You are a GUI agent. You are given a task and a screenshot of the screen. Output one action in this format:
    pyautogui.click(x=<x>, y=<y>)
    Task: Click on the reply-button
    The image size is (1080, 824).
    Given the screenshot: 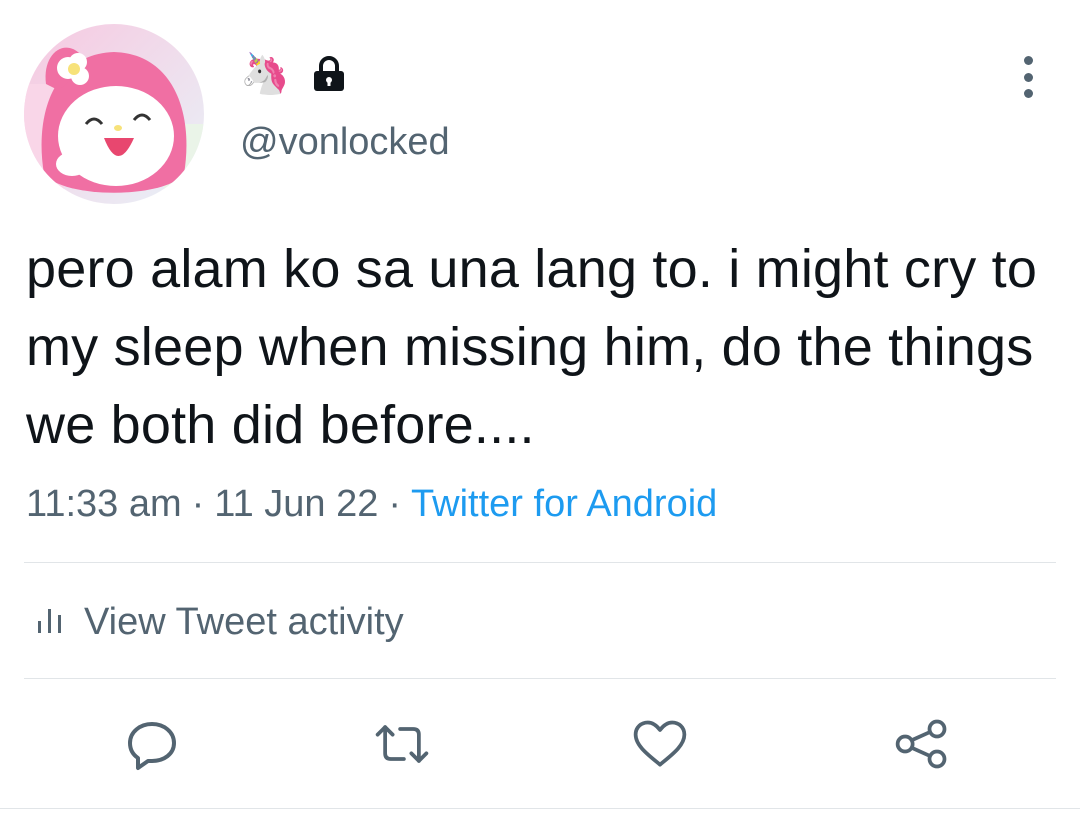 What is the action you would take?
    pyautogui.click(x=152, y=744)
    